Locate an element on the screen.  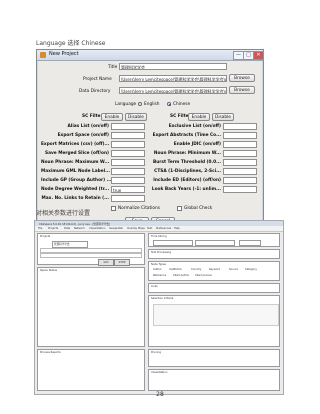
title-label: Title is located at coordinates (113, 67).